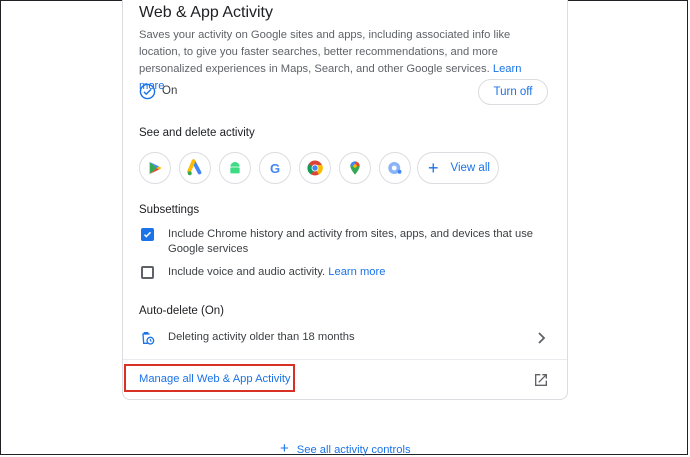  I want to click on see-delete-heading: See and delete activity, so click(197, 133).